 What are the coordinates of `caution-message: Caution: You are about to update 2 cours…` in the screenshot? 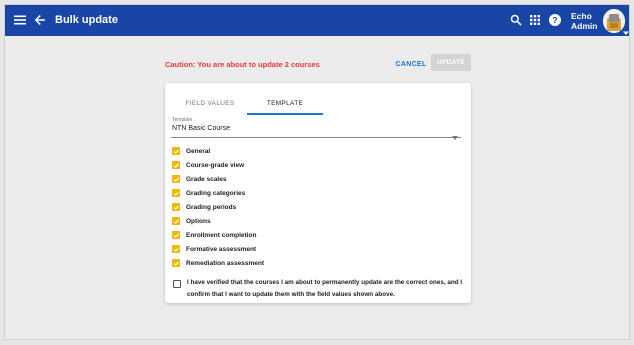 It's located at (242, 64).